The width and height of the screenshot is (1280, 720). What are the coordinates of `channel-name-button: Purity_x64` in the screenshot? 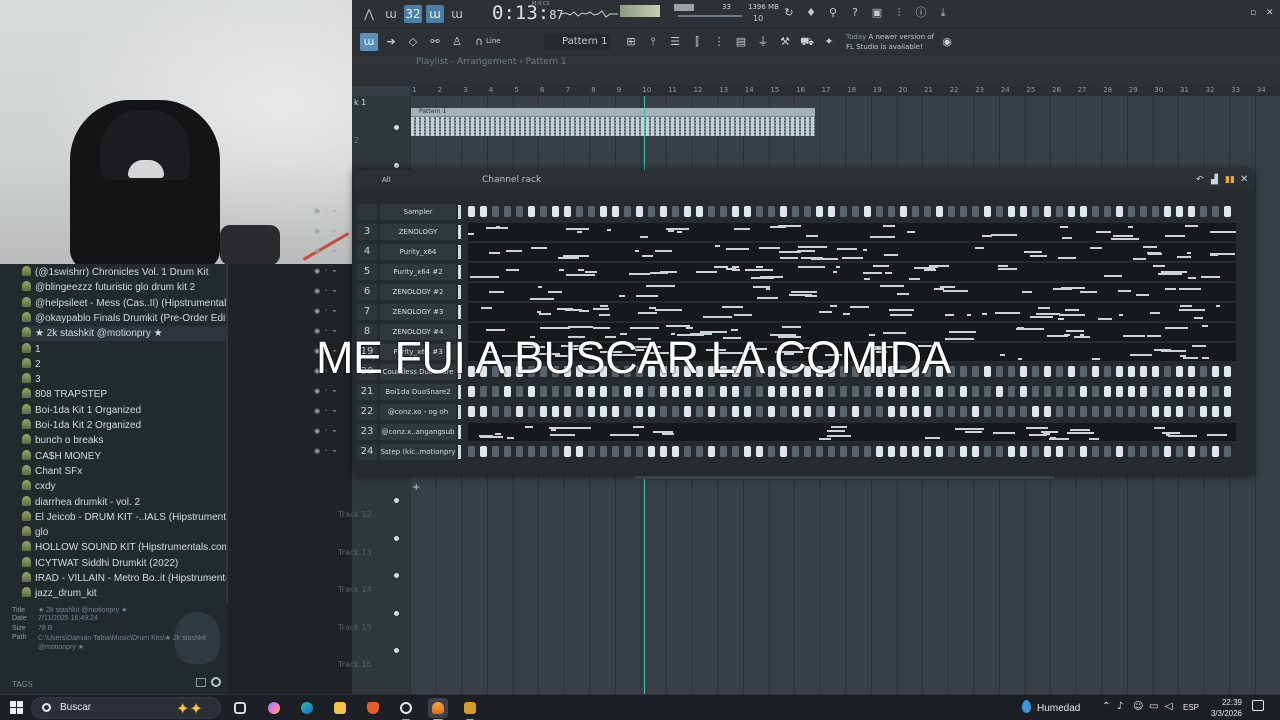 It's located at (418, 252).